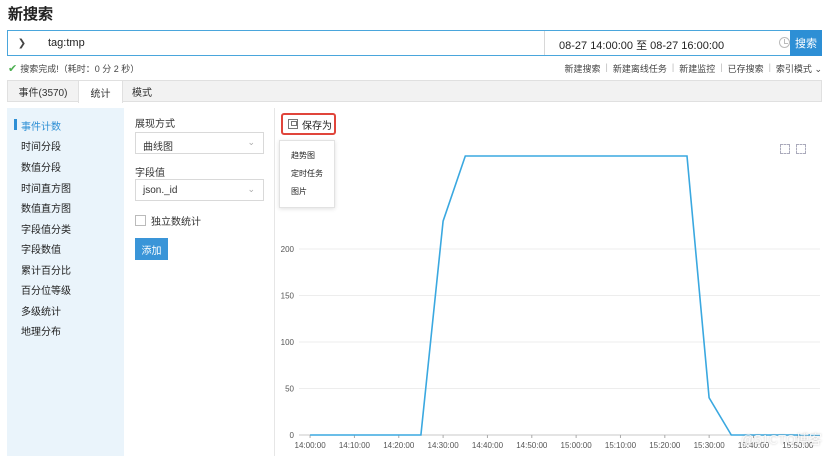  What do you see at coordinates (160, 190) in the screenshot?
I see `field-value-value: json._id` at bounding box center [160, 190].